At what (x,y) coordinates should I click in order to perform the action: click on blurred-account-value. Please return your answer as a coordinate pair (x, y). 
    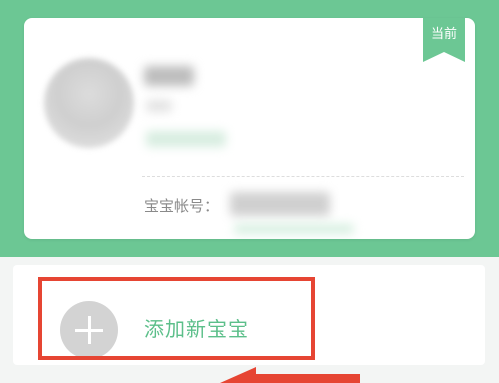
    Looking at the image, I should click on (280, 204).